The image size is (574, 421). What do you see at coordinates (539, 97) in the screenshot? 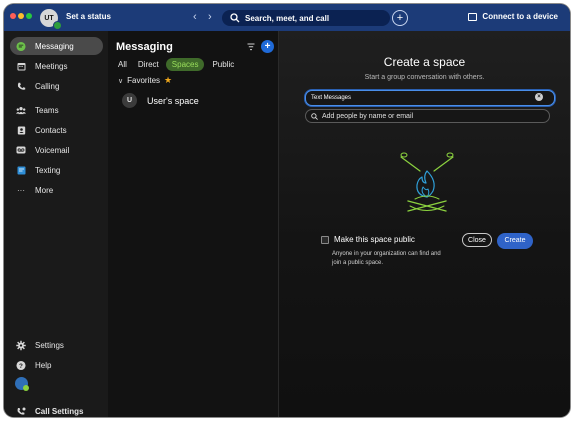
I see `clear-input-icon: ×` at bounding box center [539, 97].